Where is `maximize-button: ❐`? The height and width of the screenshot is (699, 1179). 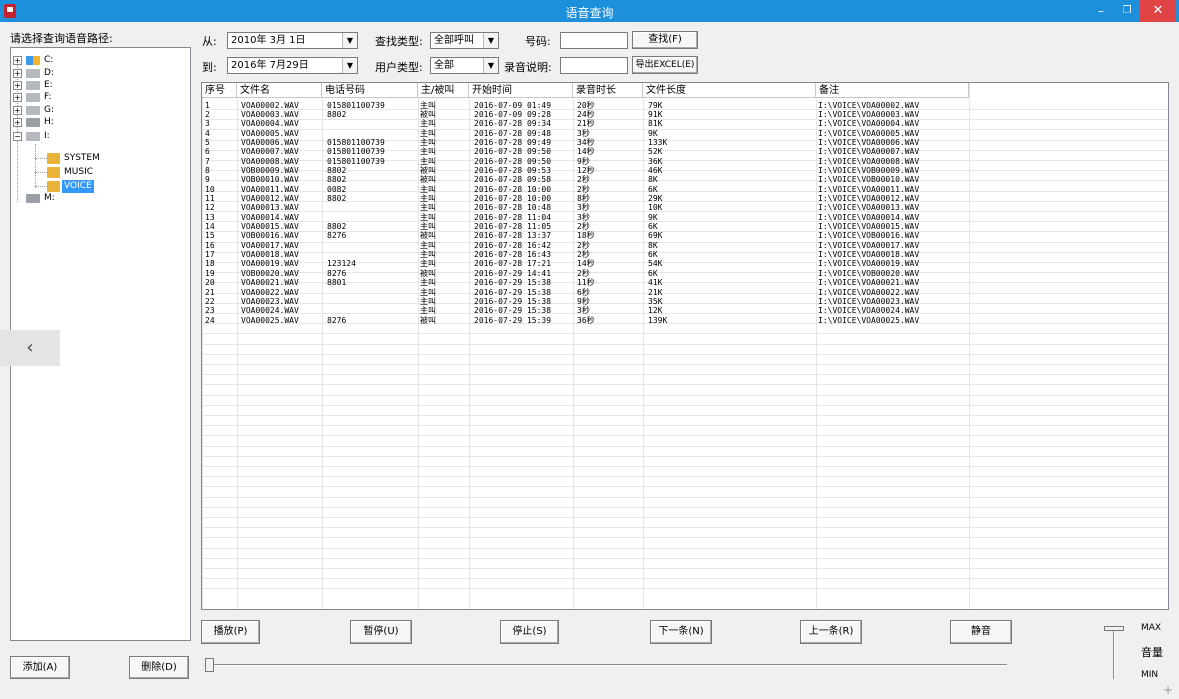
maximize-button: ❐ is located at coordinates (1127, 11).